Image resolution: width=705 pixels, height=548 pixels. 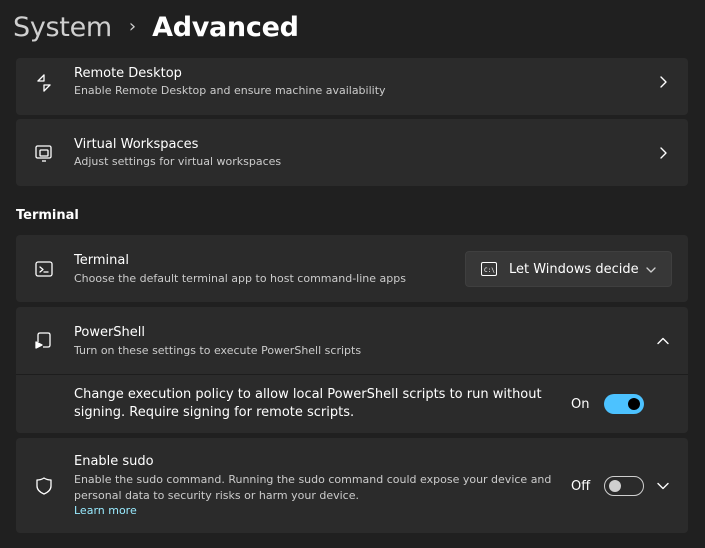 I want to click on svg-text: C:\, so click(x=489, y=270).